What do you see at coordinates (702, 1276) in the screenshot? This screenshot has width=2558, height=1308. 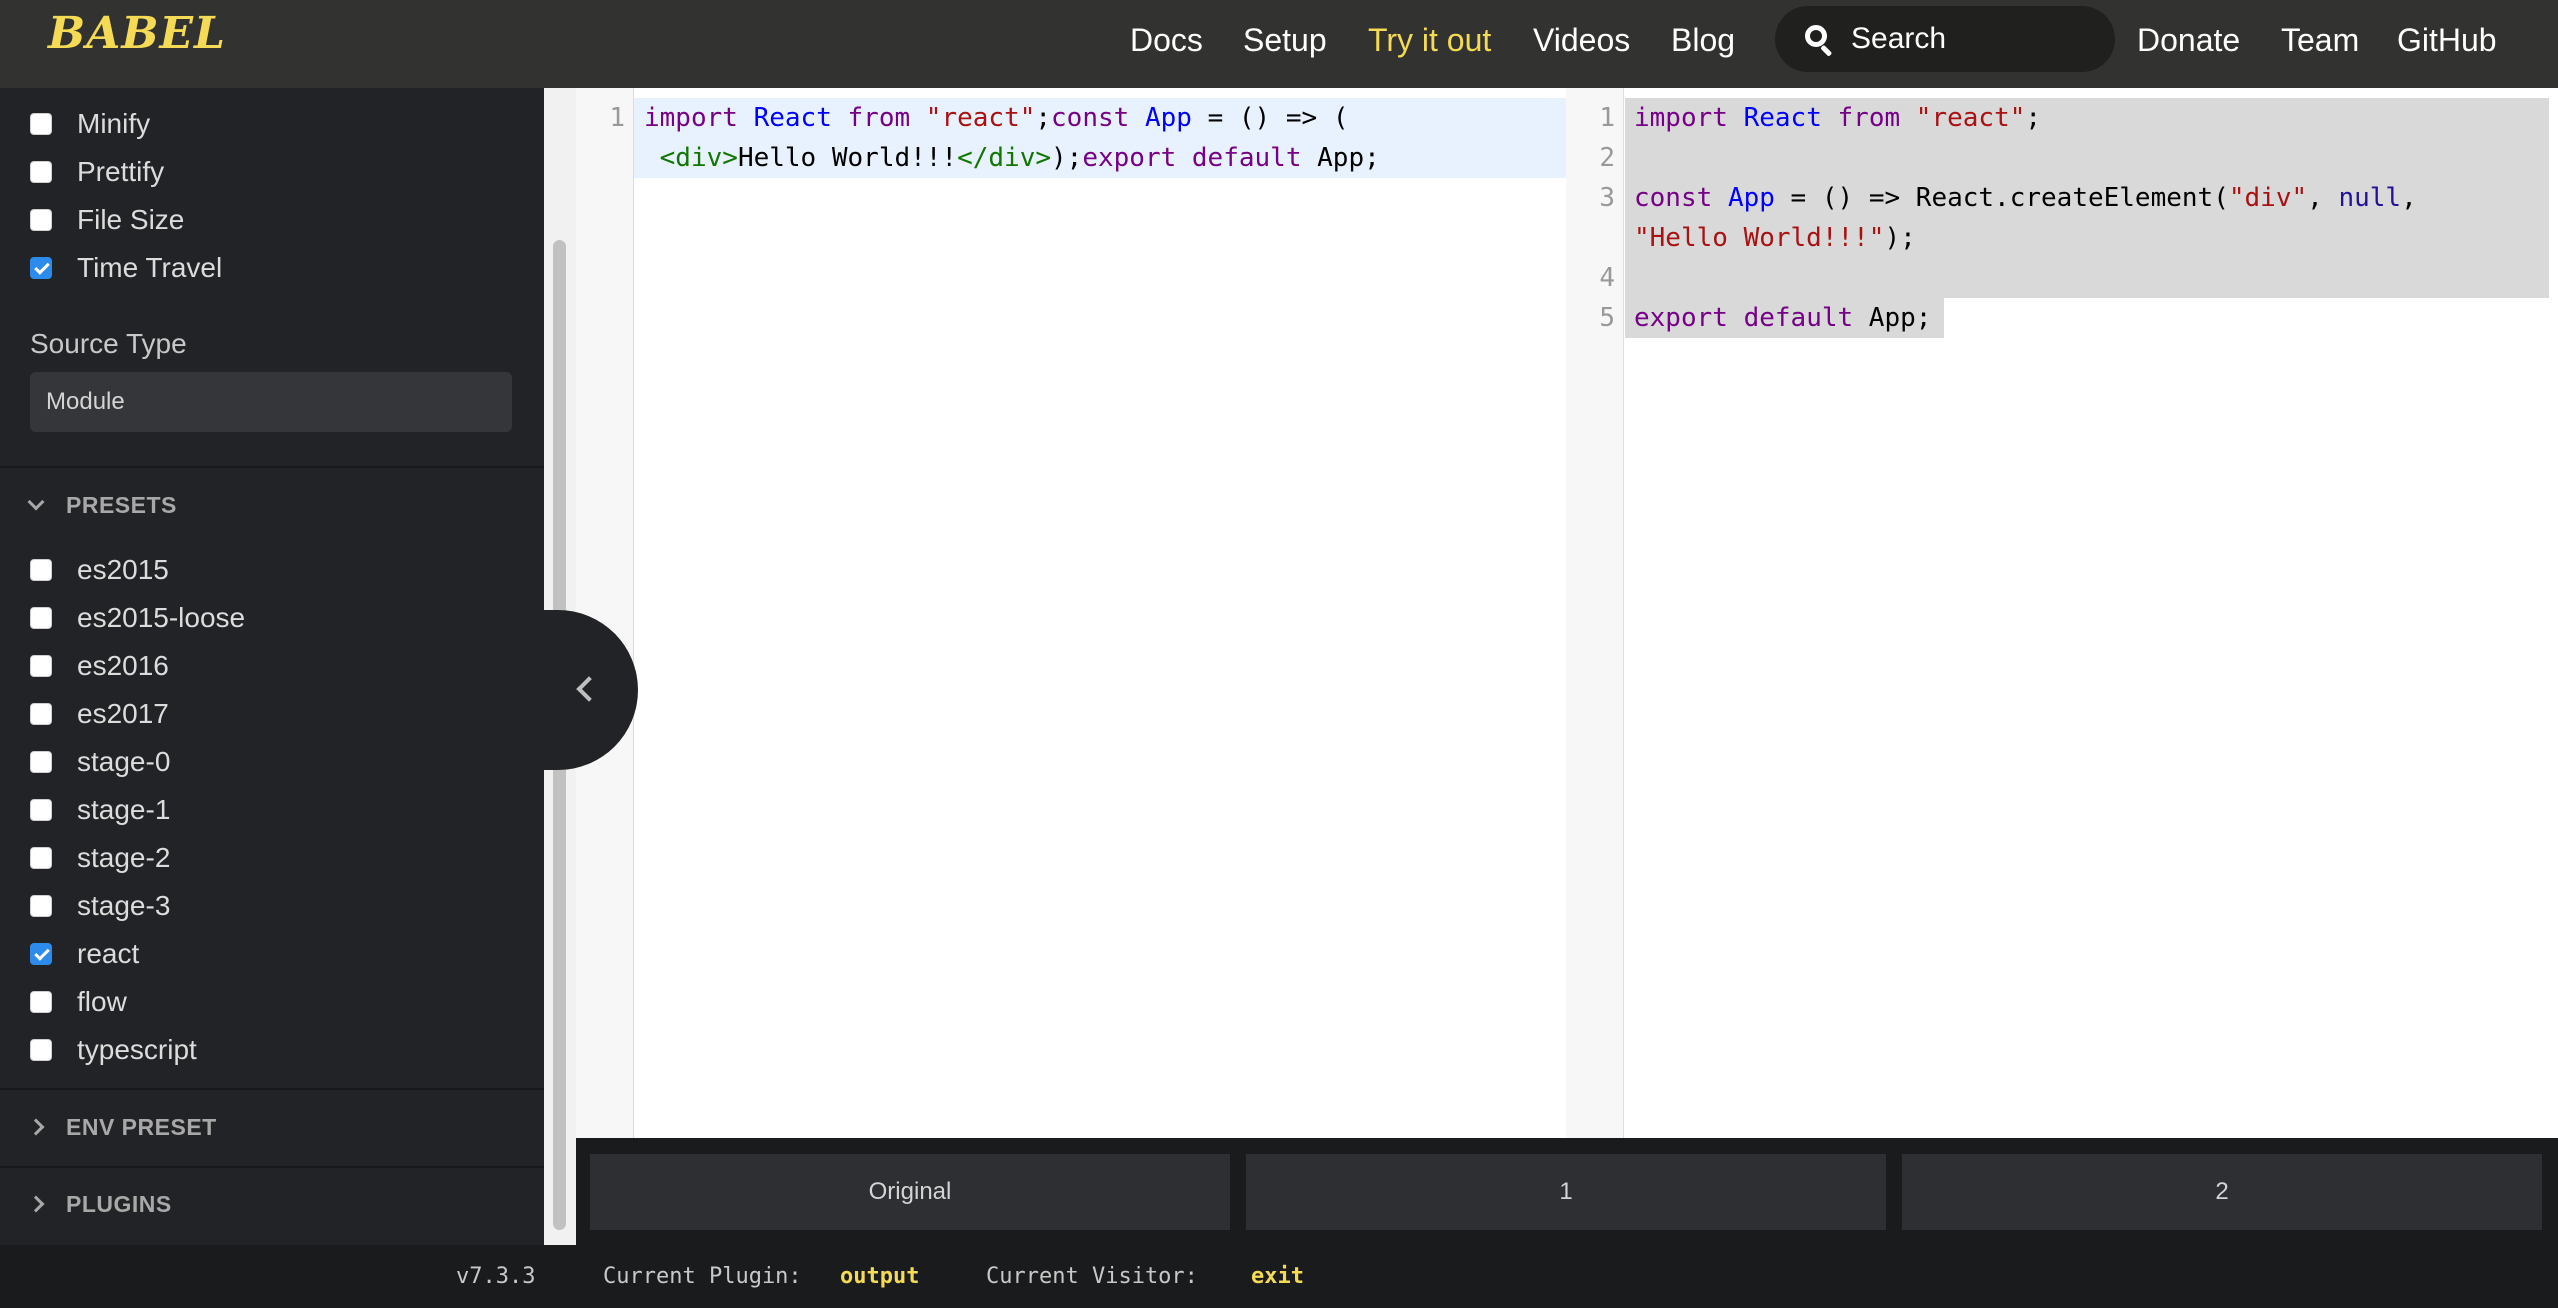 I see `current-plugin-label: Current Plugin:` at bounding box center [702, 1276].